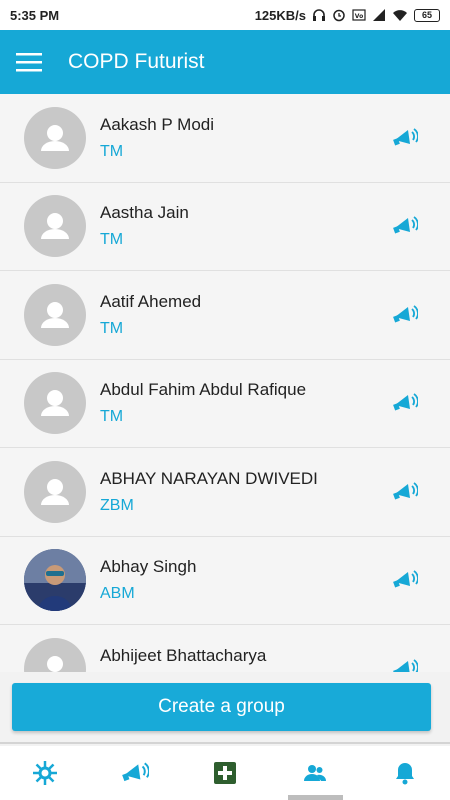 Image resolution: width=450 pixels, height=800 pixels. Describe the element at coordinates (148, 567) in the screenshot. I see `contact-name: Abhay Singh` at that location.